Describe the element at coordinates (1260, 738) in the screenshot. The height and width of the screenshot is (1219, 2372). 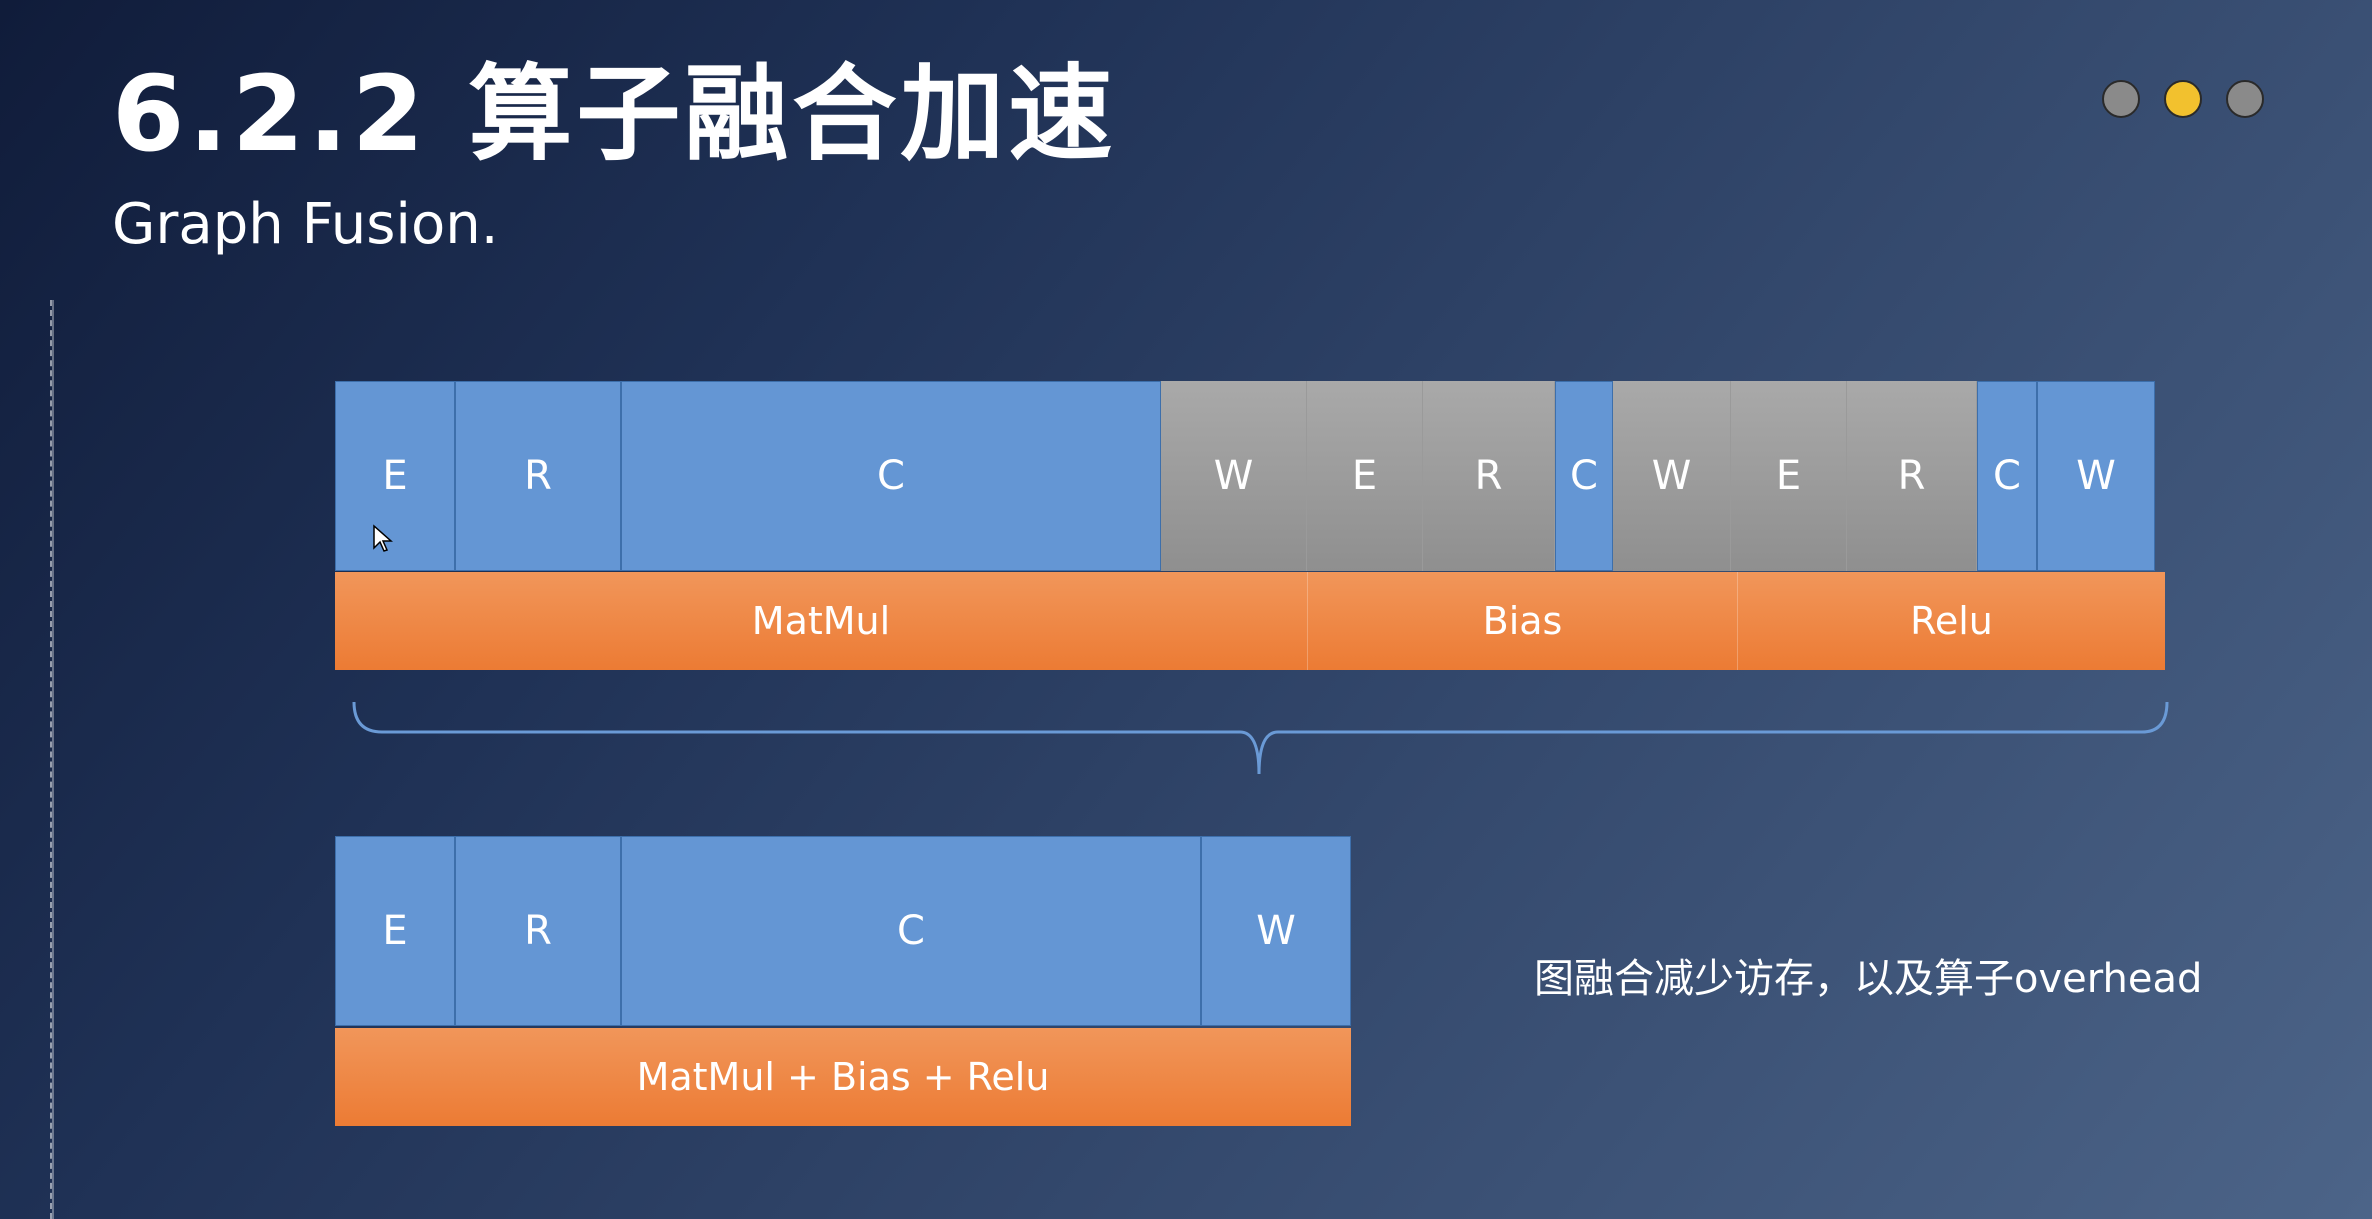
I see `fusion-brace` at that location.